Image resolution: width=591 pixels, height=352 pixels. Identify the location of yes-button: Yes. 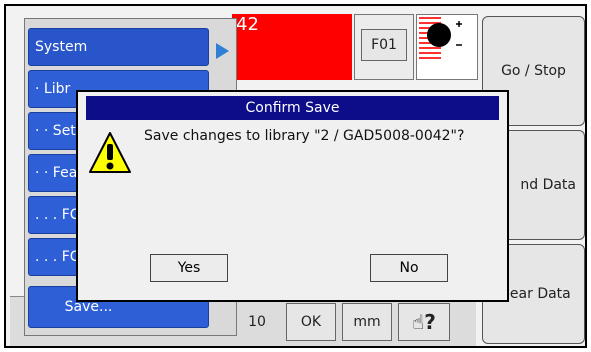
(189, 268).